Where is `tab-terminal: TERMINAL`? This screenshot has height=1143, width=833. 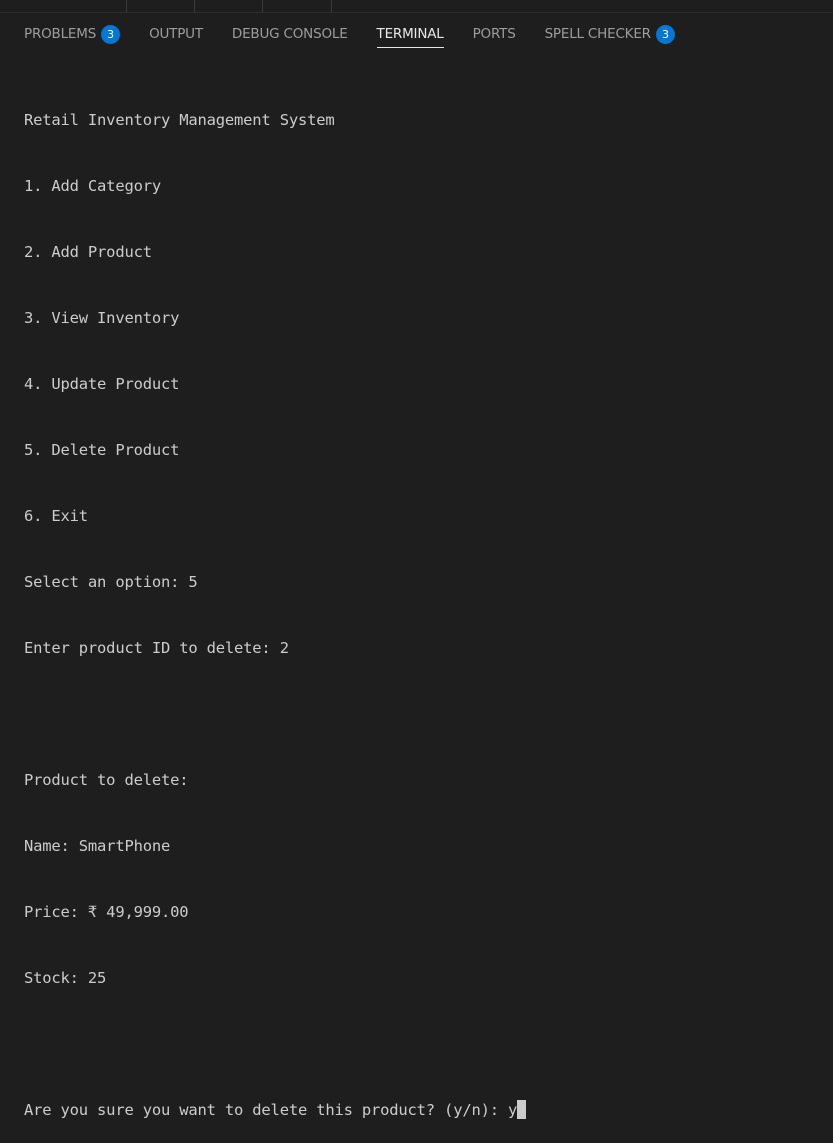 tab-terminal: TERMINAL is located at coordinates (410, 34).